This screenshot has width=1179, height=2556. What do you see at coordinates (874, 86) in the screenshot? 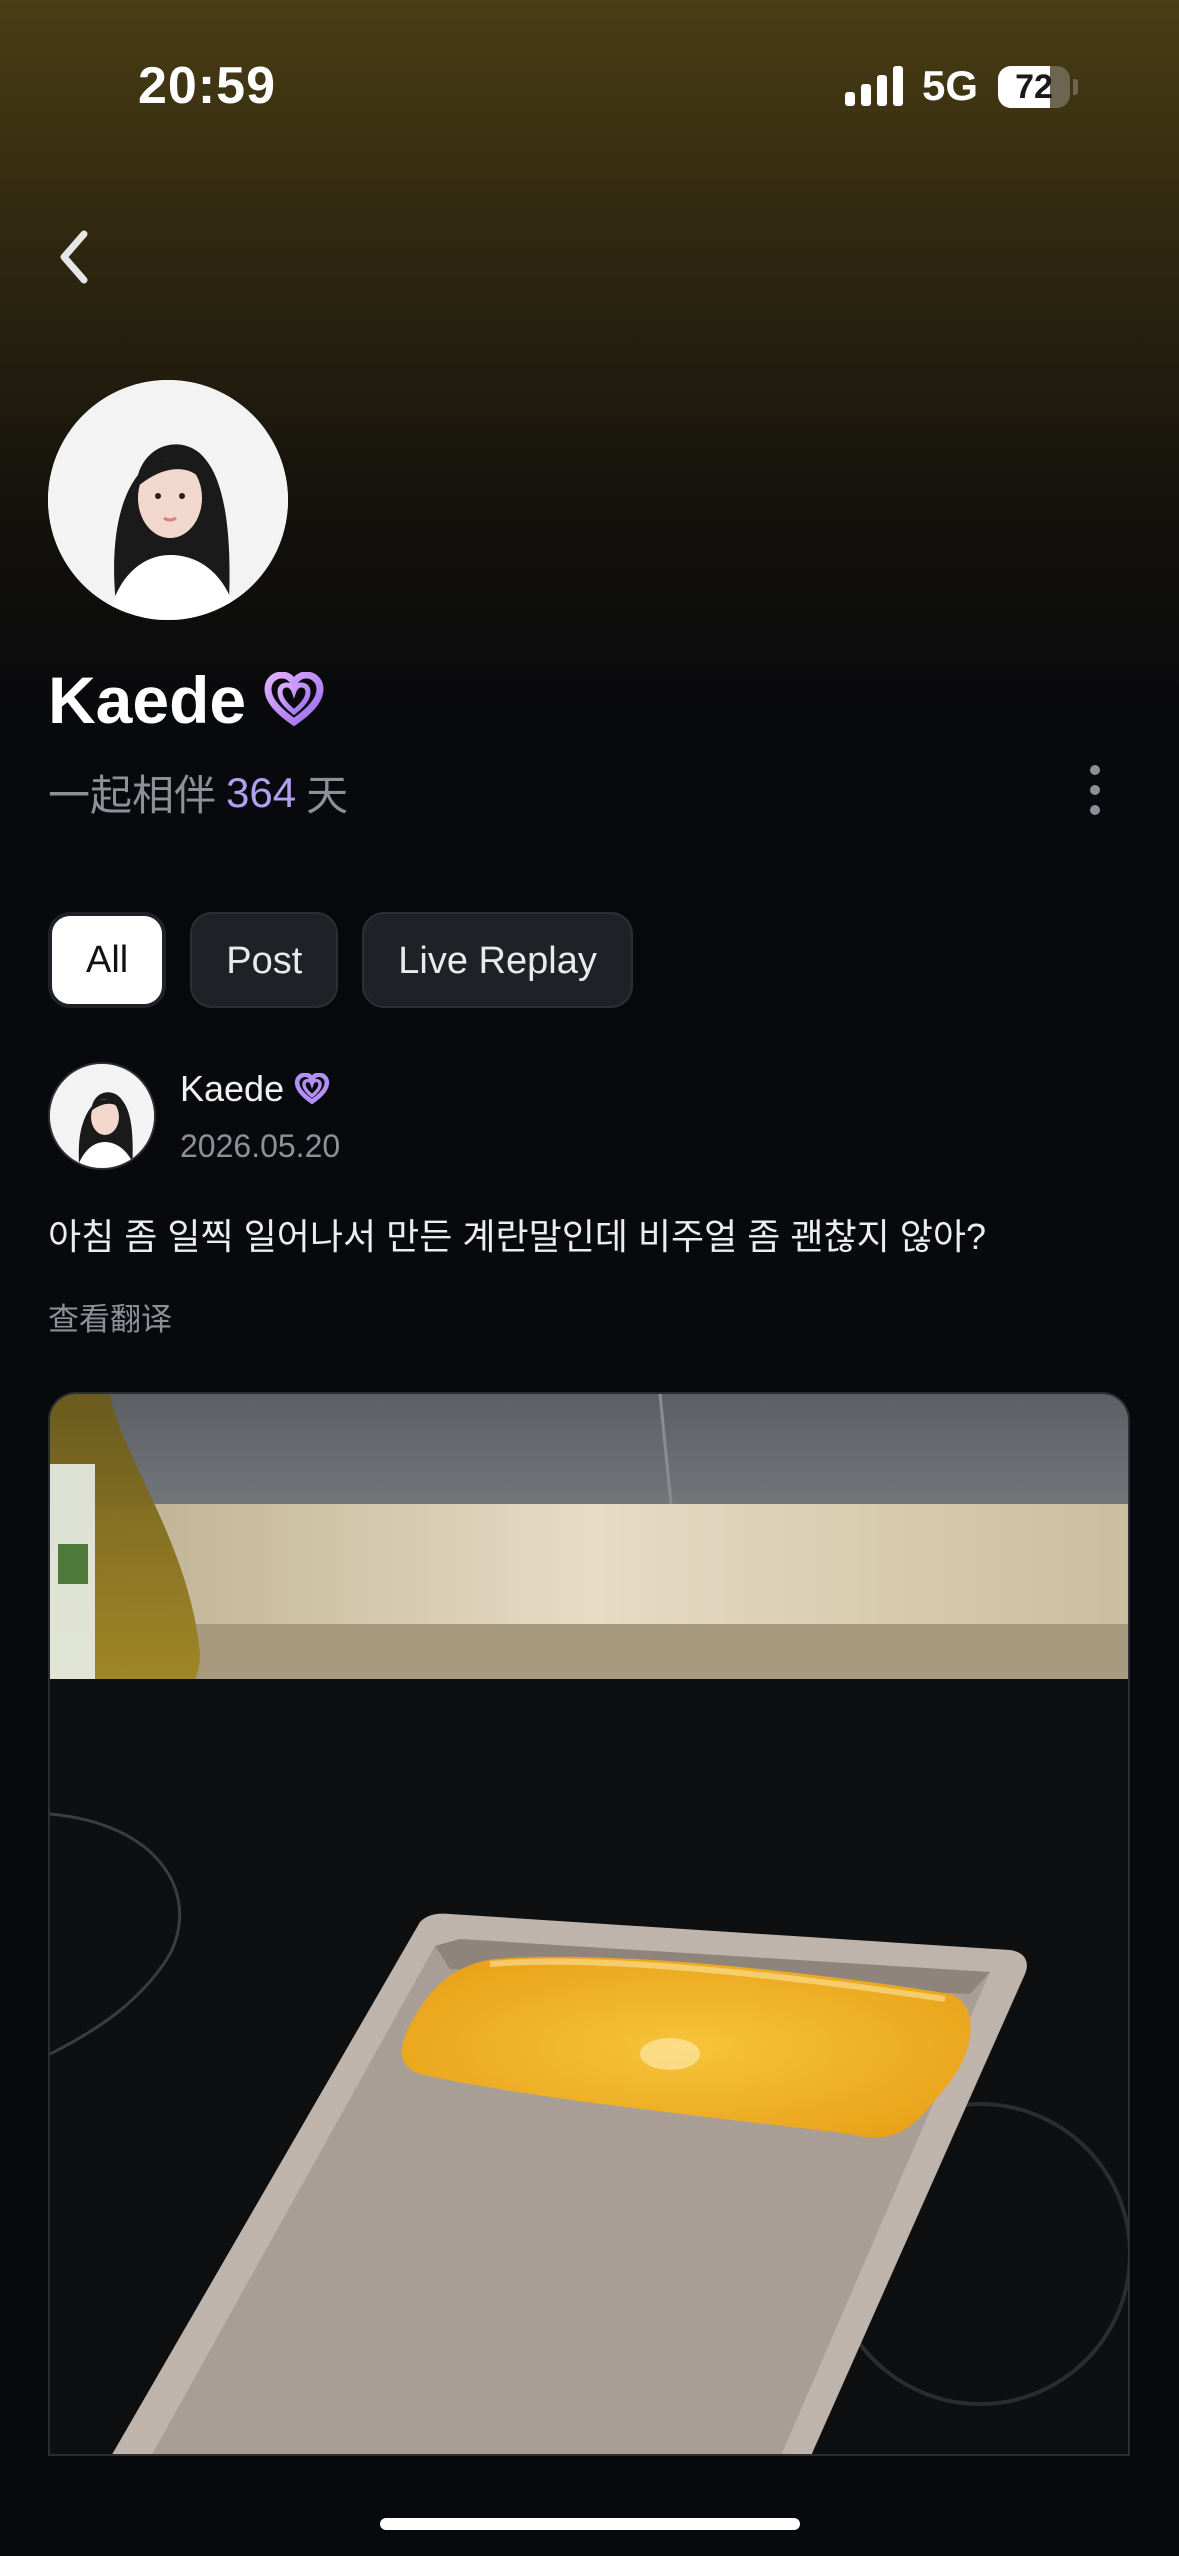
I see `signal-icon` at bounding box center [874, 86].